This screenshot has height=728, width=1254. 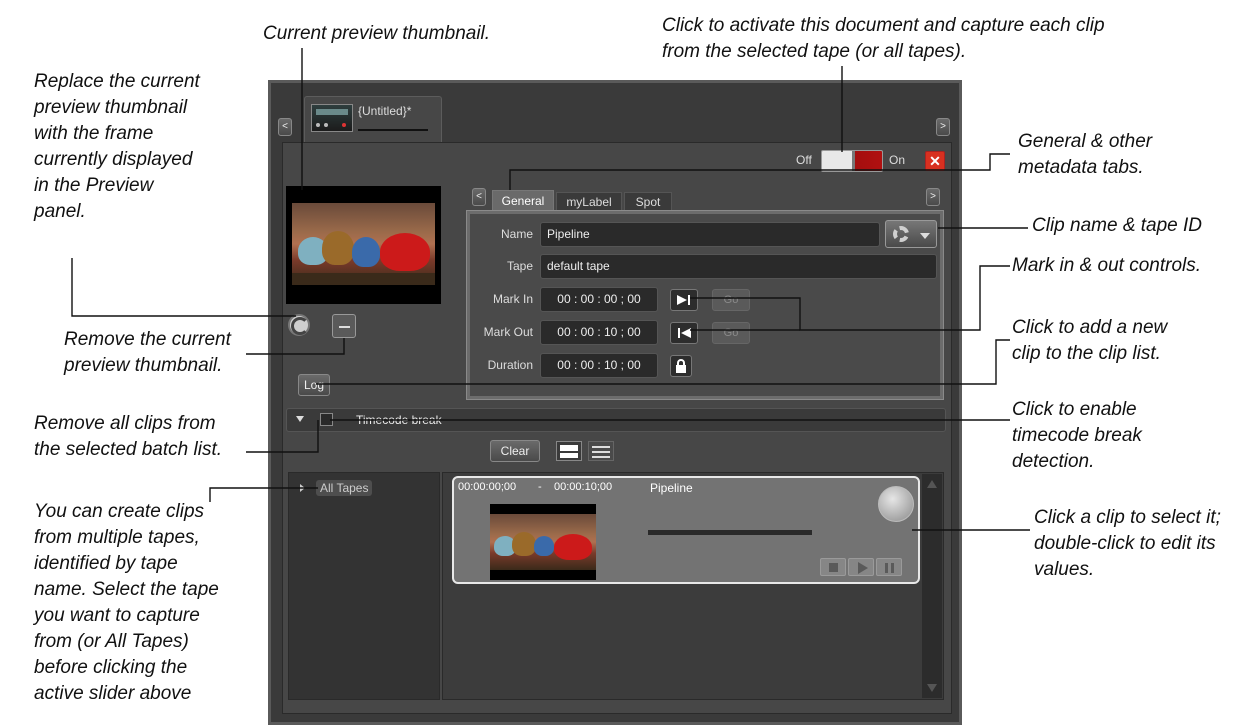 I want to click on tape-label: Tape, so click(x=519, y=266).